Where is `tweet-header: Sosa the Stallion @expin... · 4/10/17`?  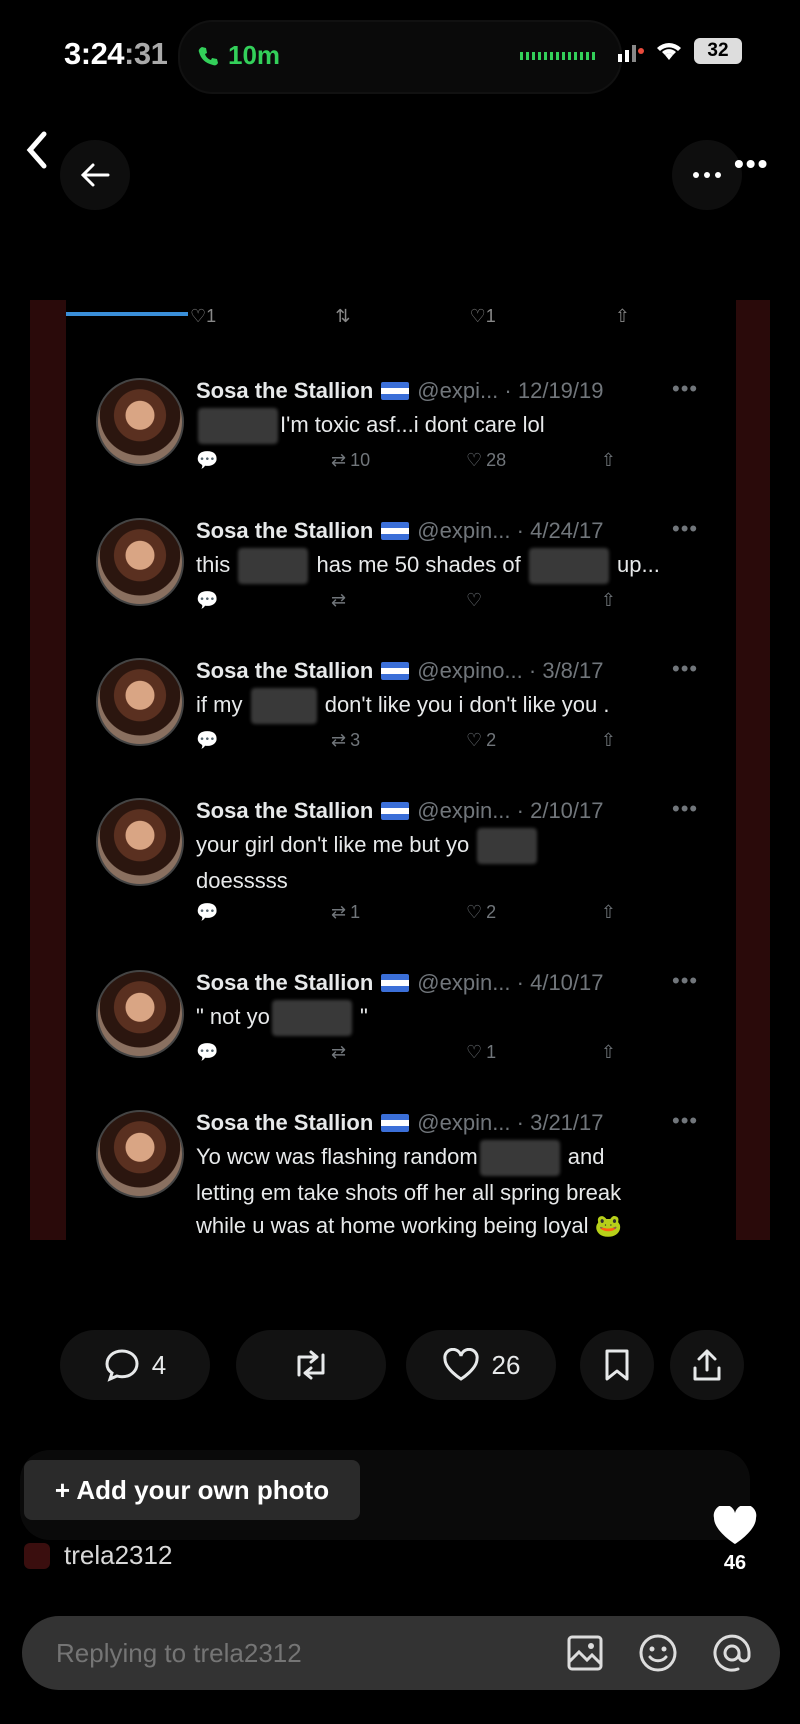
tweet-header: Sosa the Stallion @expin... · 4/10/17 is located at coordinates (400, 982).